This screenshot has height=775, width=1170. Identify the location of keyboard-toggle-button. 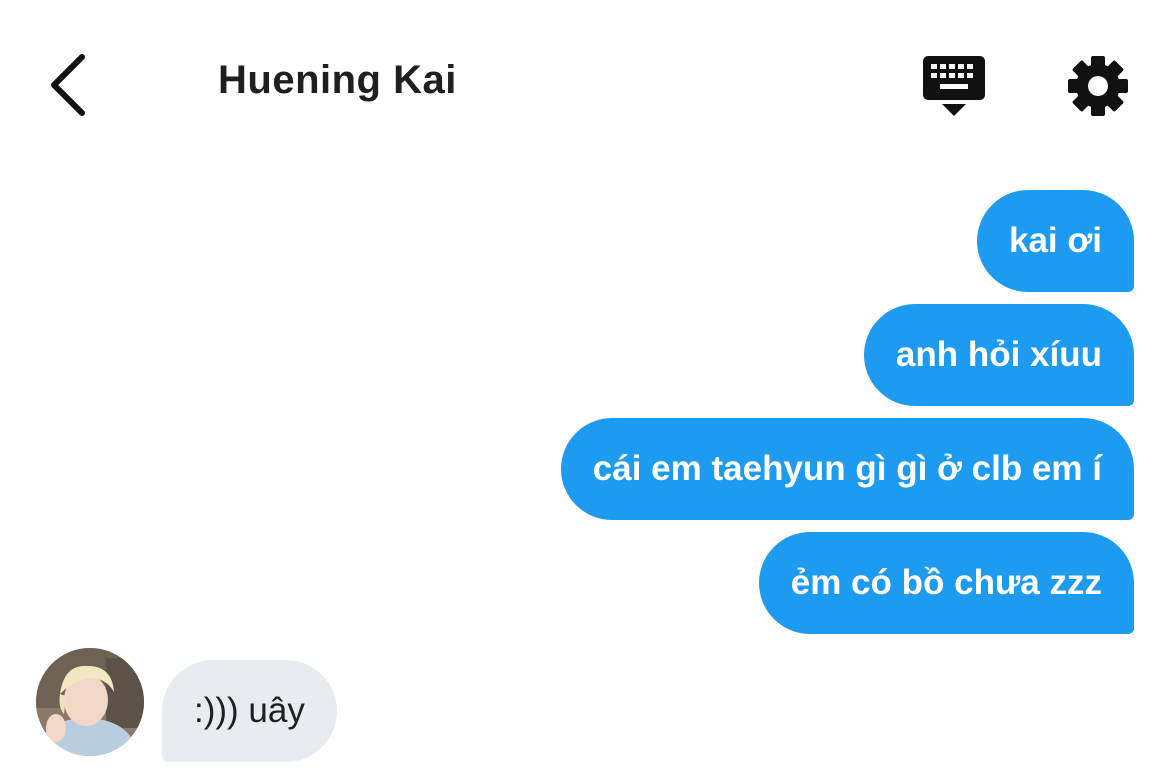
(954, 86).